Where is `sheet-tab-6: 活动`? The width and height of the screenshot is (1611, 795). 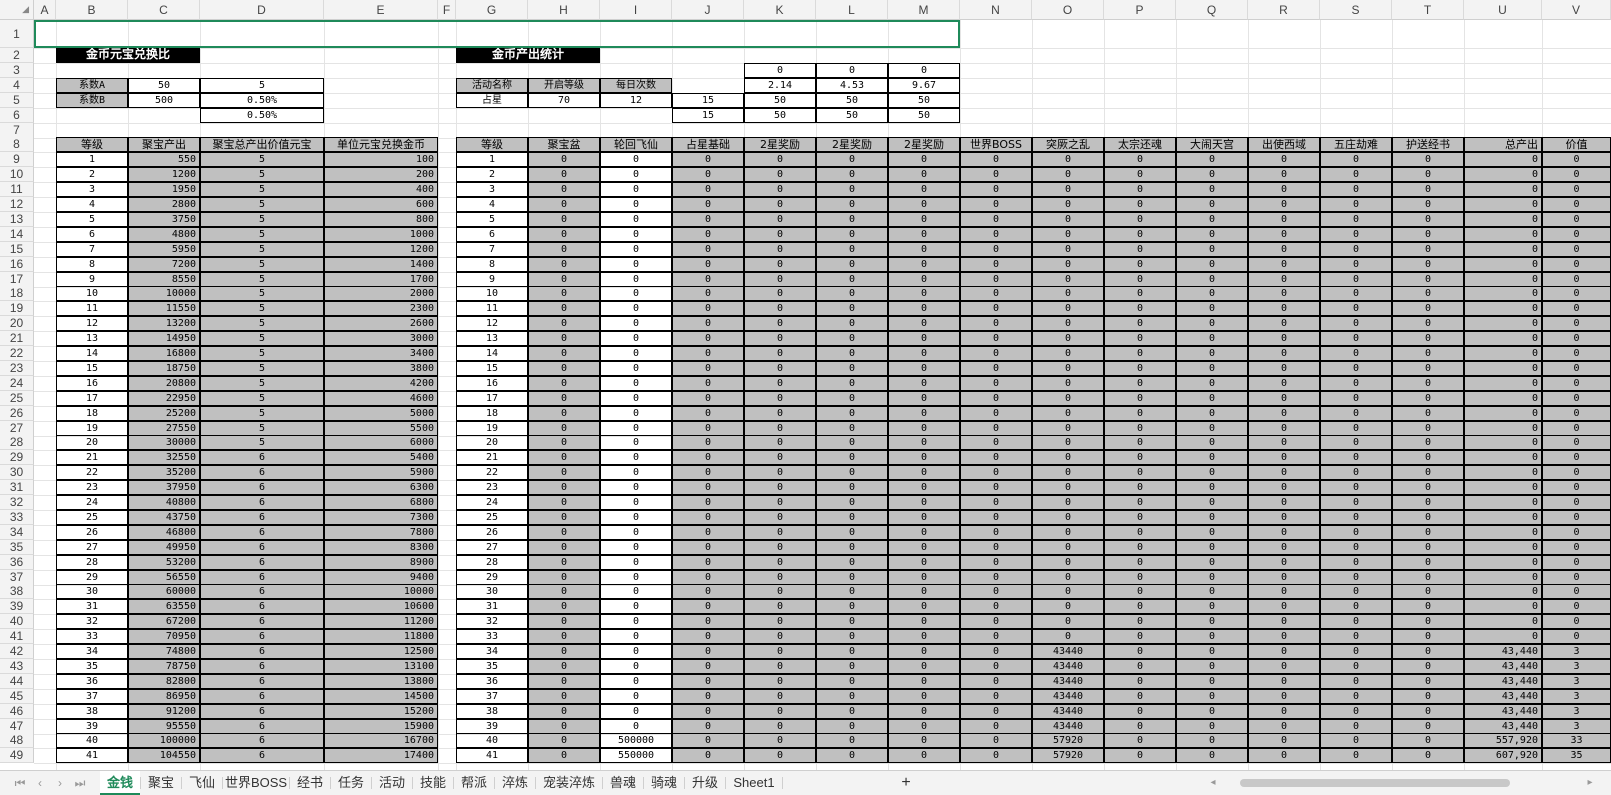 sheet-tab-6: 活动 is located at coordinates (392, 783).